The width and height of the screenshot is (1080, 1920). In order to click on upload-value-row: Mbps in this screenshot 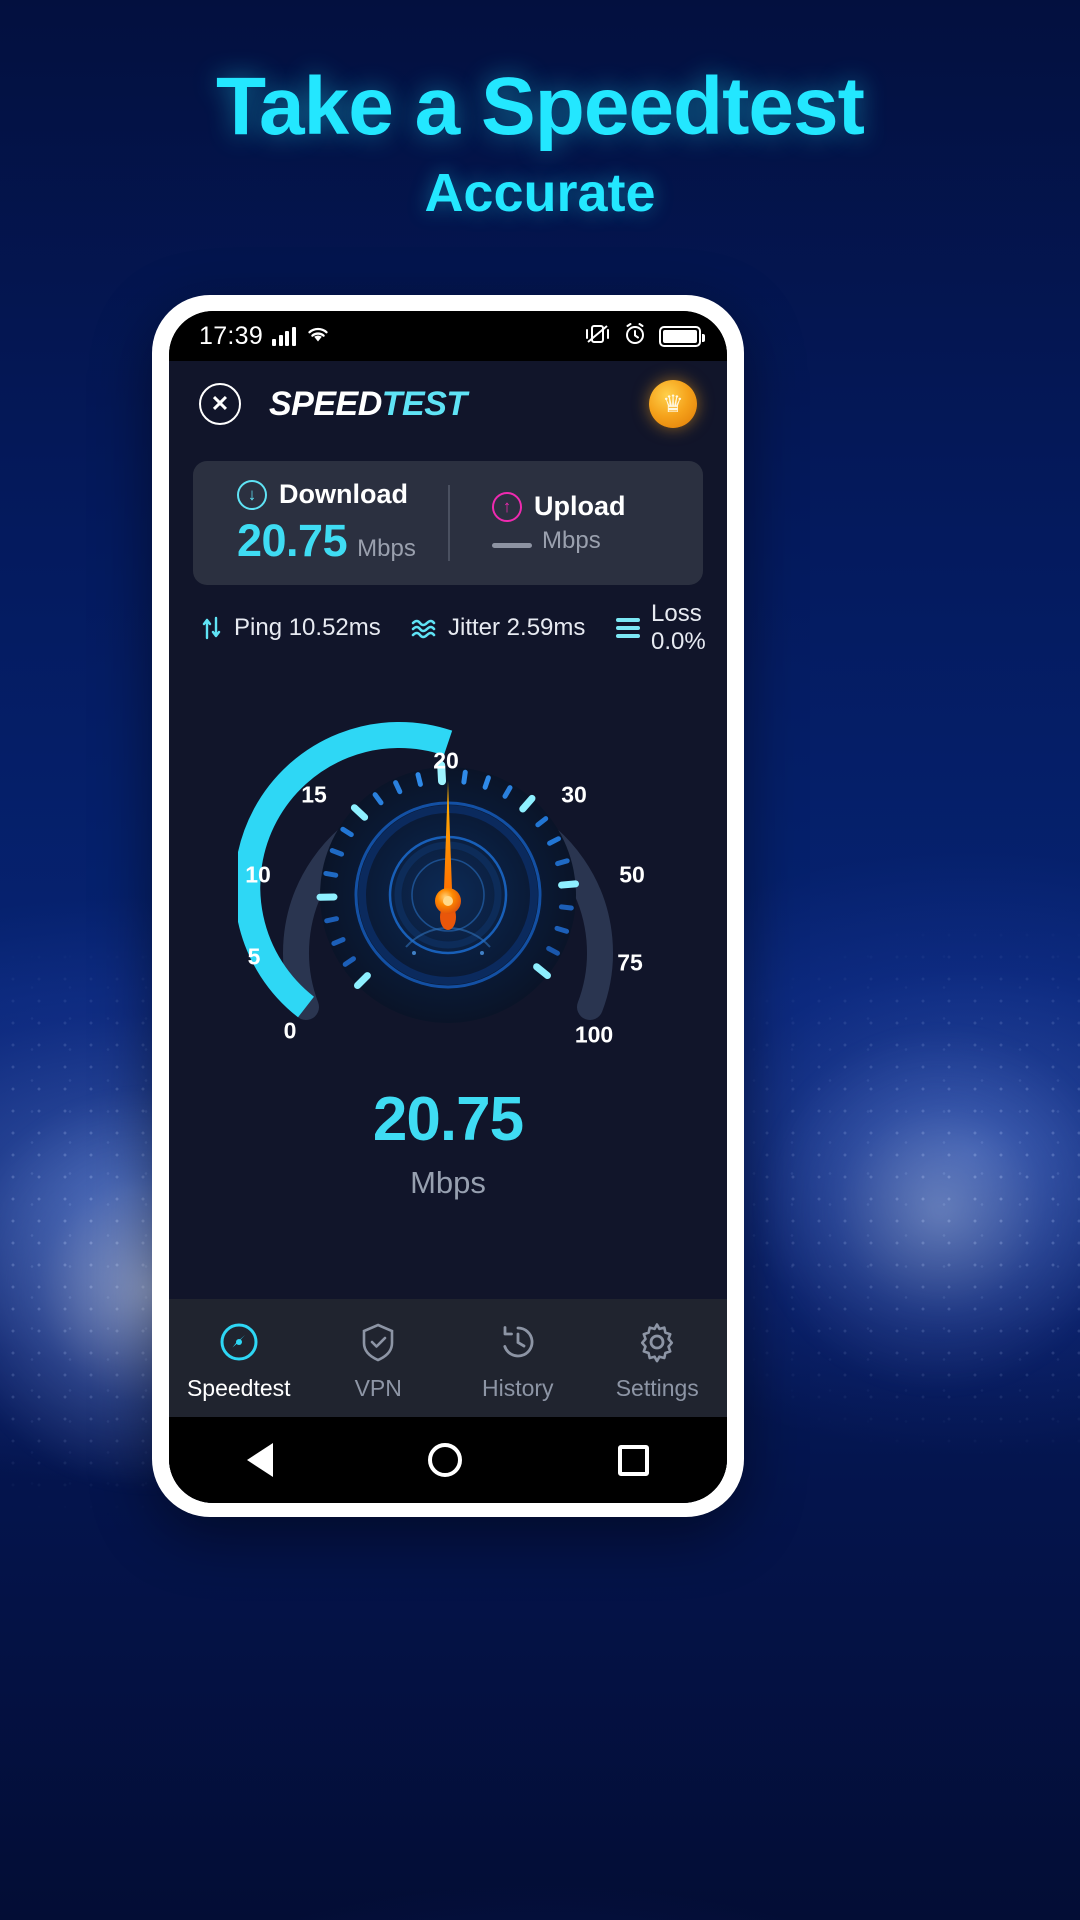, I will do `click(597, 541)`.